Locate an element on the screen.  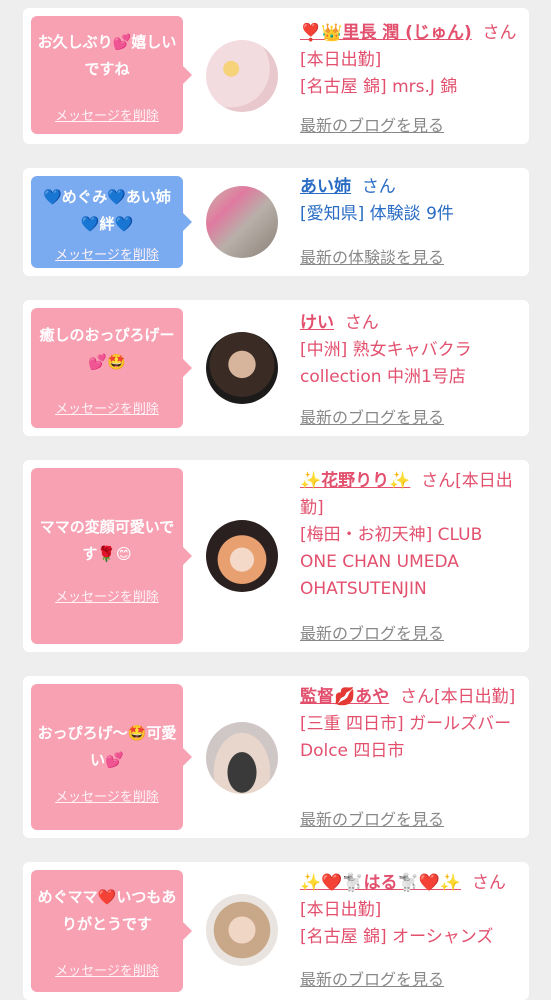
location-and-review-count: [愛知県] 体験談 9件 is located at coordinates (377, 214).